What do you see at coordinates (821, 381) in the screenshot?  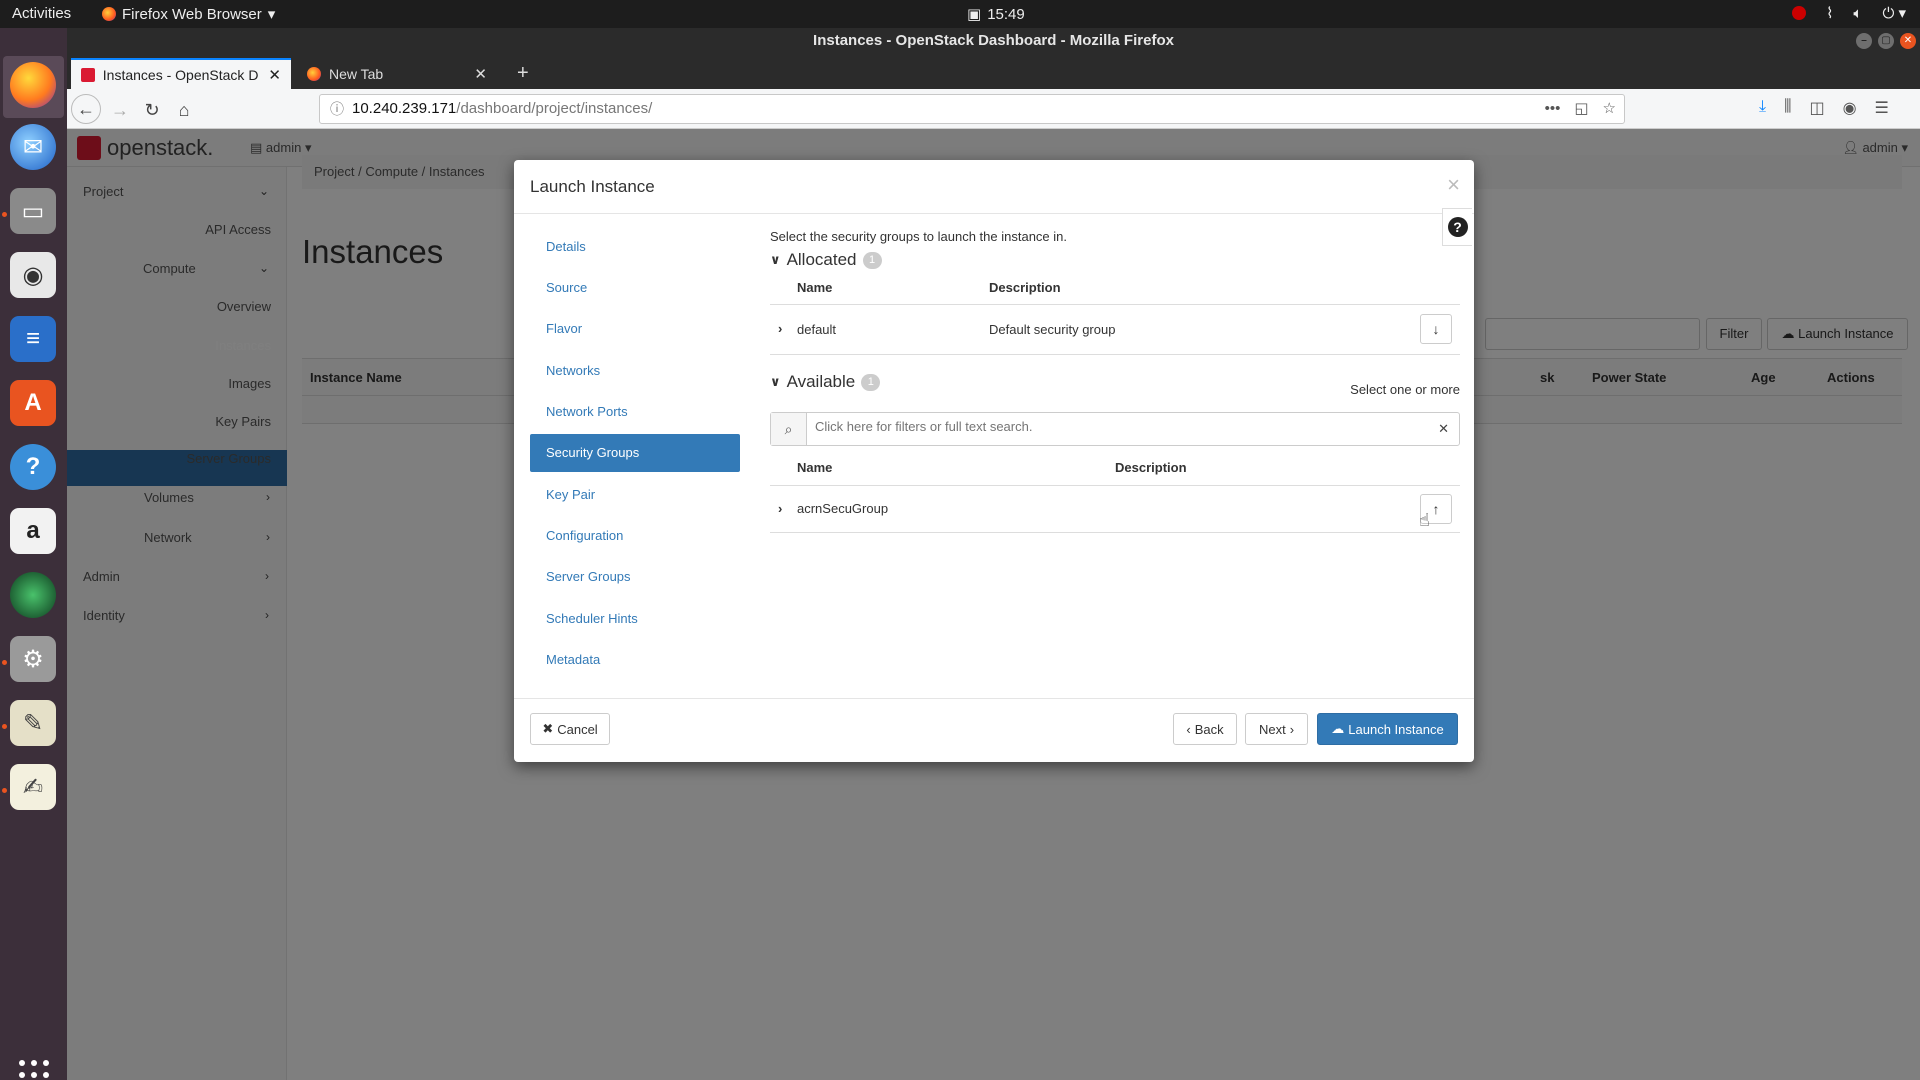 I see `available-title: Available` at bounding box center [821, 381].